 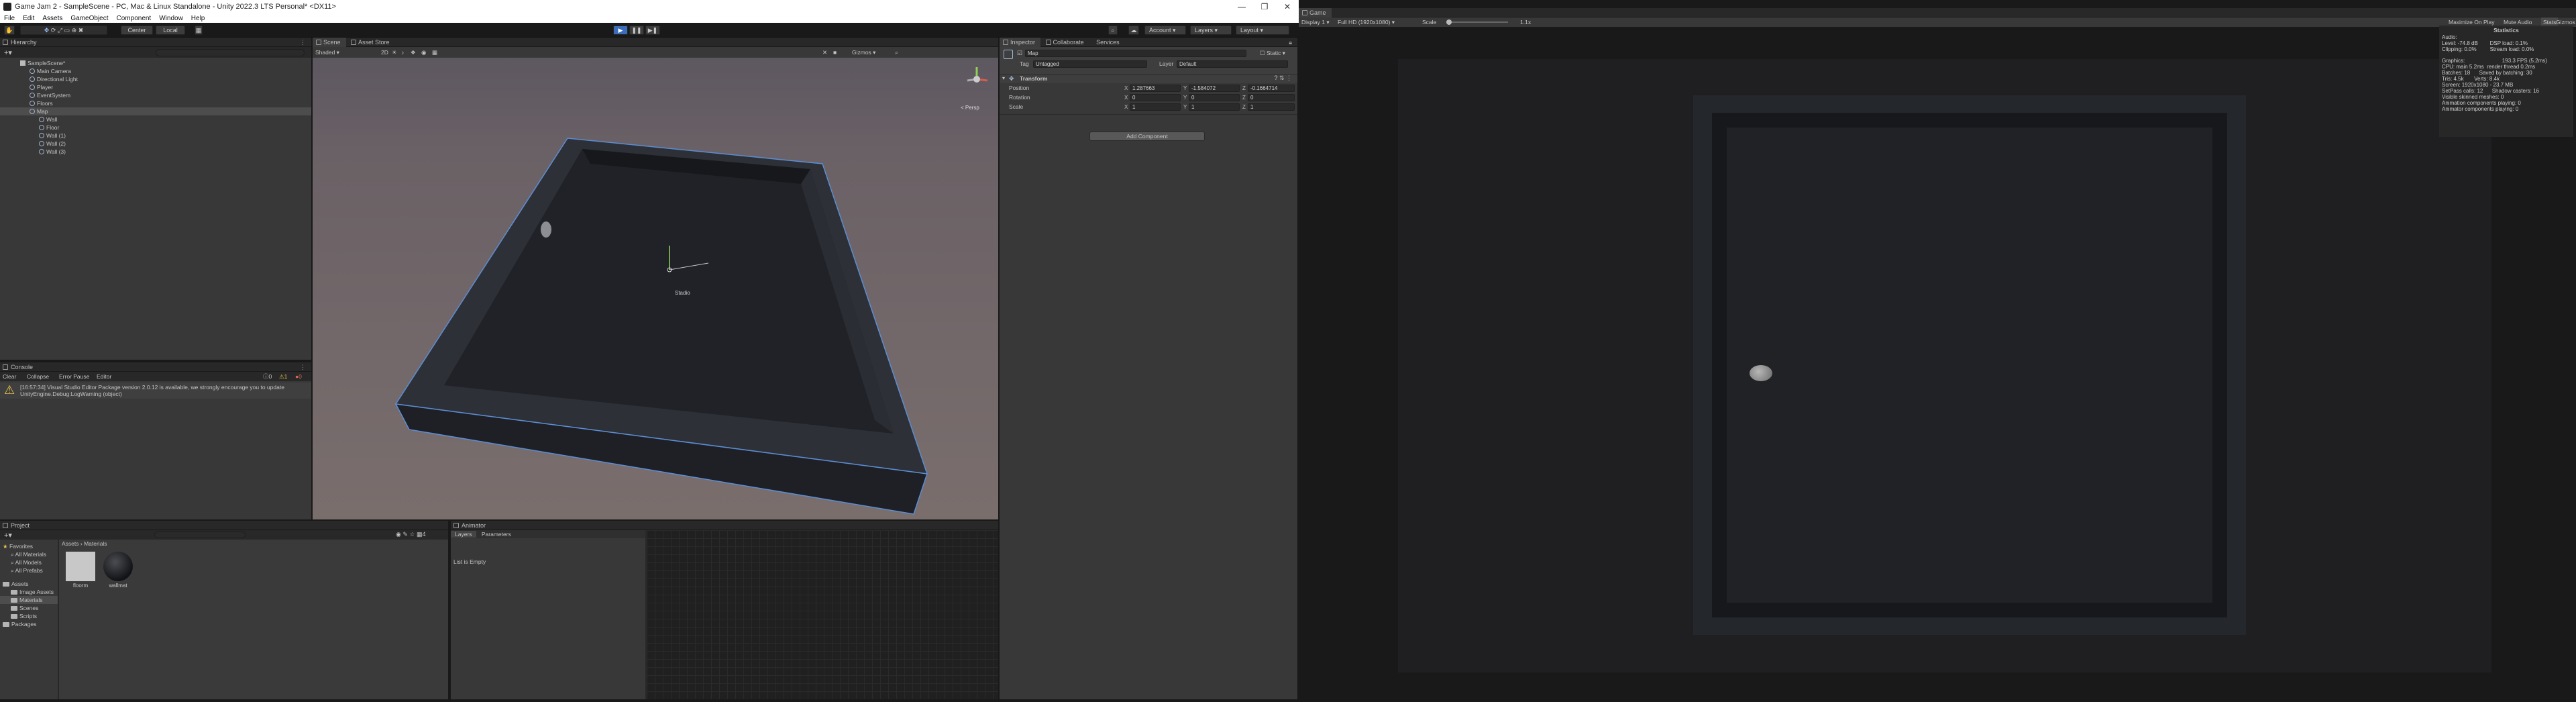 I want to click on favorites-header: ★ Favorites, so click(x=29, y=546).